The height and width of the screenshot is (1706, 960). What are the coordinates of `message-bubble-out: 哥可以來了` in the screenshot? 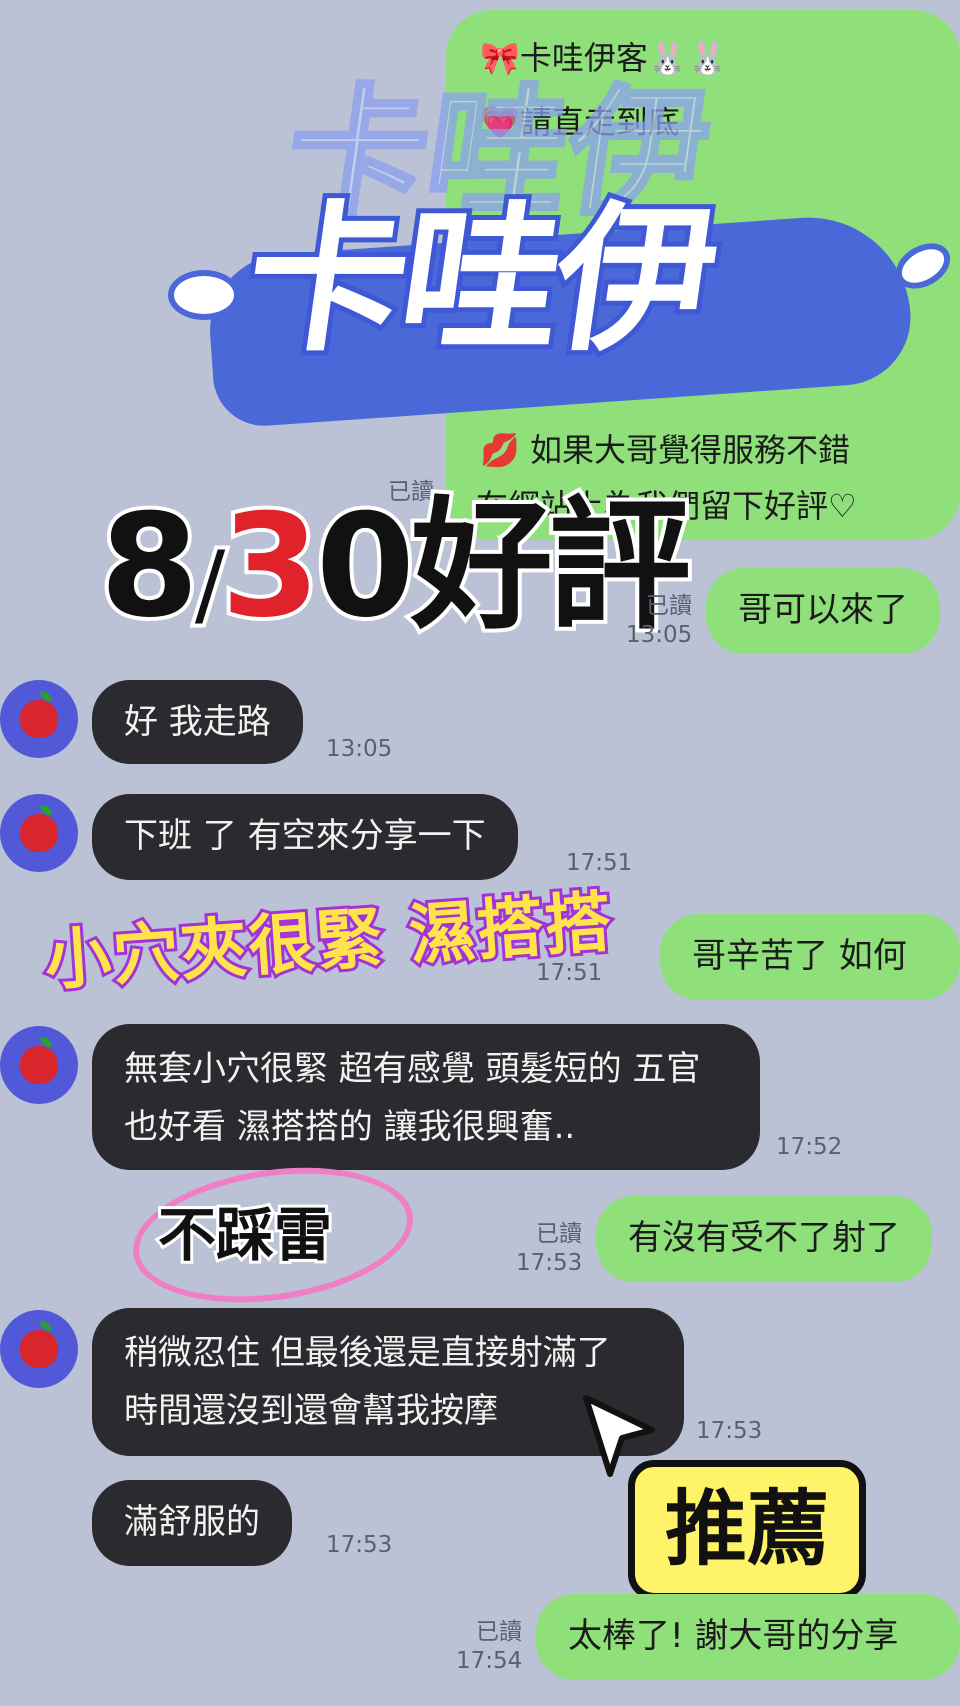 It's located at (823, 611).